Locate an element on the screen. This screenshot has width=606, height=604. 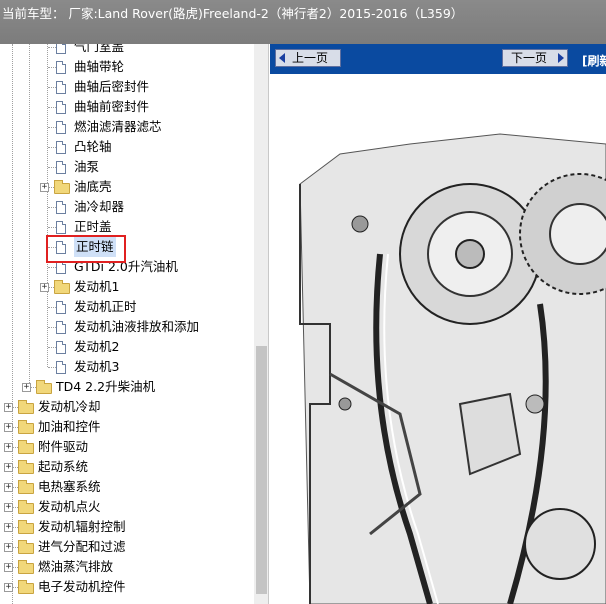
tree-item: 曲轴前密封件 is located at coordinates (127, 107).